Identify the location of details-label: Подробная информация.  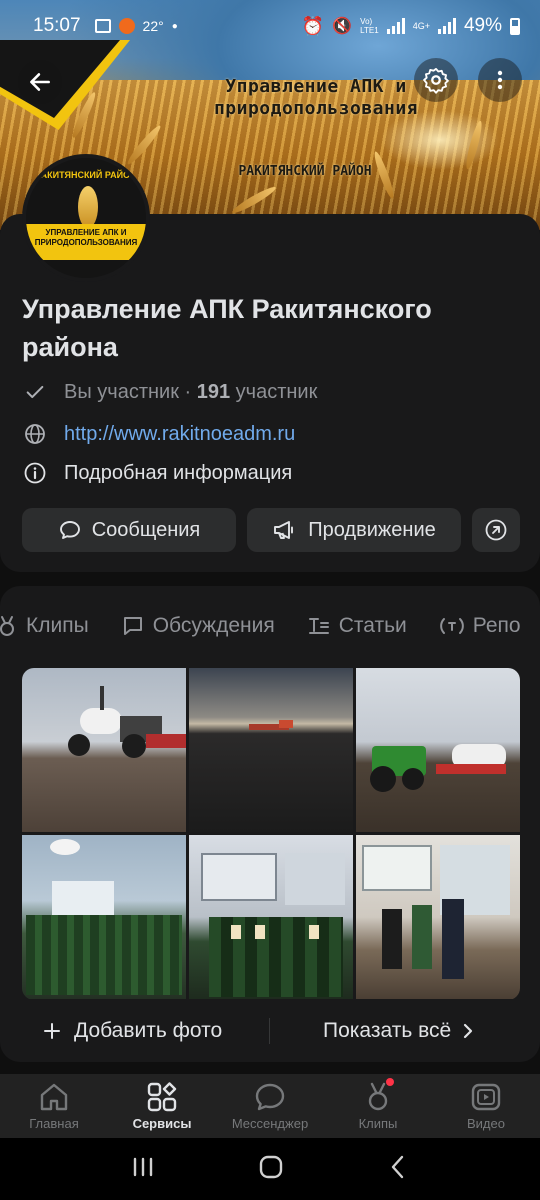
(178, 472).